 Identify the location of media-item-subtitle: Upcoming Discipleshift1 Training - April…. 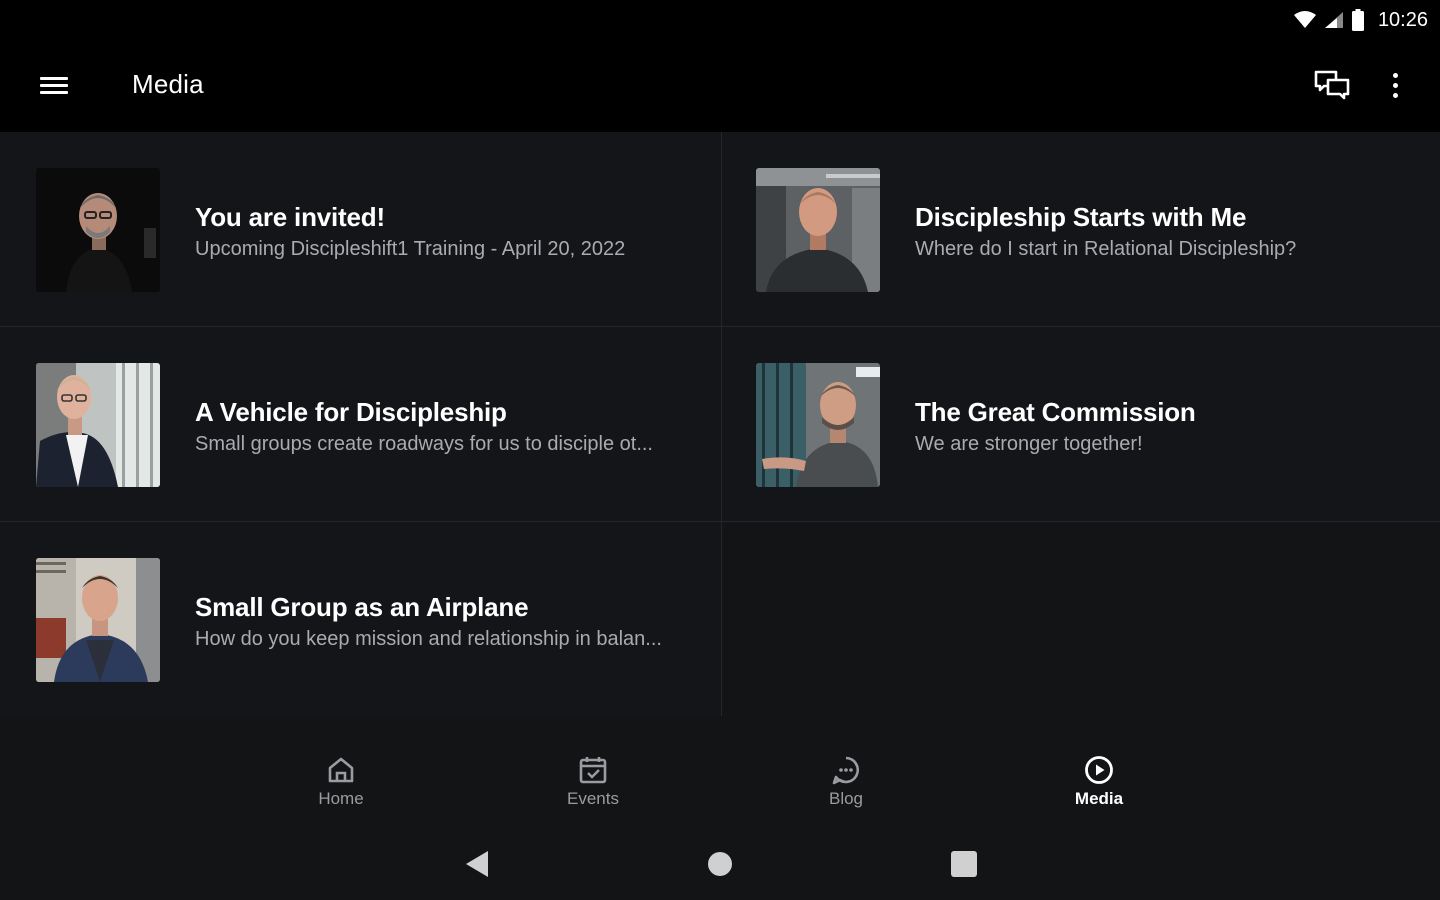
(410, 249).